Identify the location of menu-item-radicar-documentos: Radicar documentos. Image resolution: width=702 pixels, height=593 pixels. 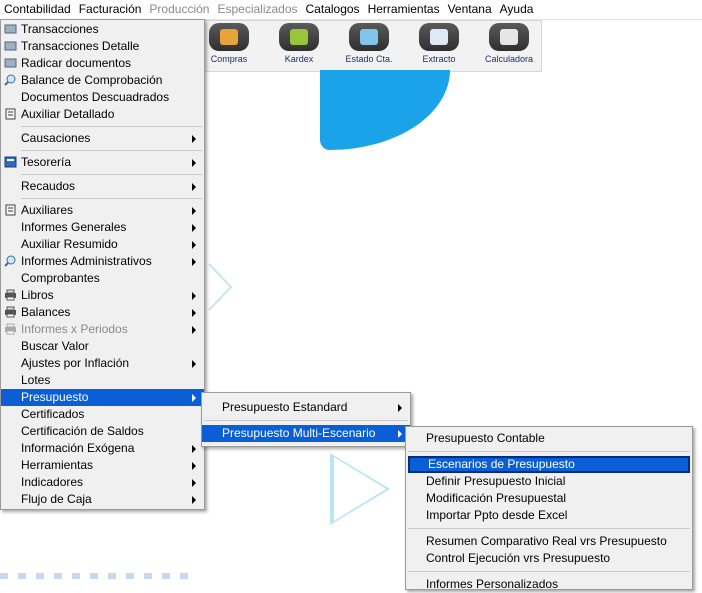
(102, 63).